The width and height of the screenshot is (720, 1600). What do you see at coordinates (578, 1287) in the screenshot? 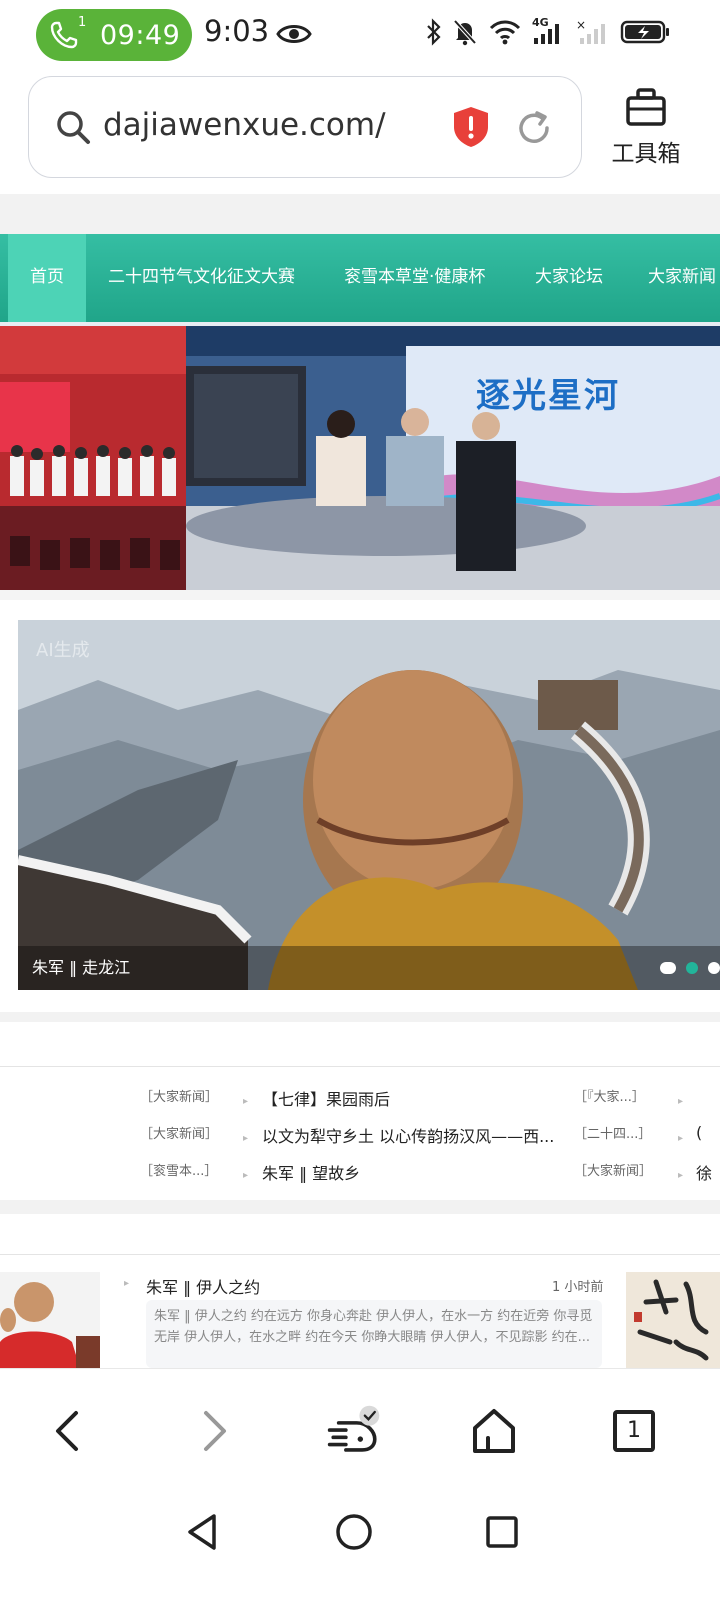
I see `article-time: 1 小时前` at bounding box center [578, 1287].